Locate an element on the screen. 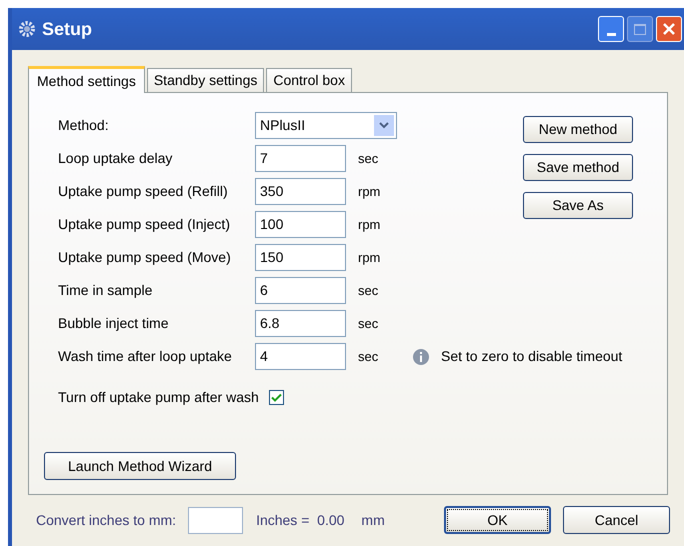 The width and height of the screenshot is (684, 546). inches-input is located at coordinates (216, 520).